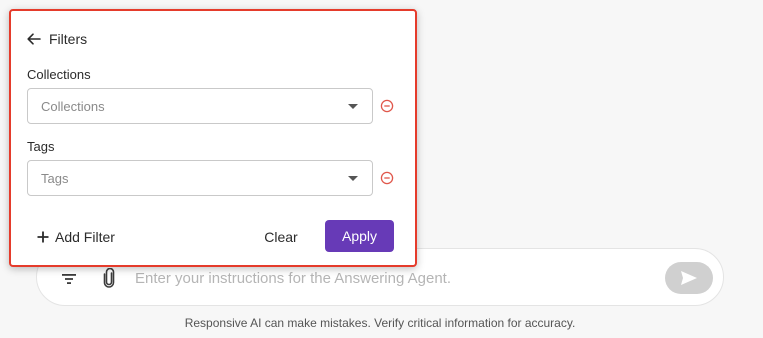 The image size is (763, 338). I want to click on apply-button: Apply, so click(359, 236).